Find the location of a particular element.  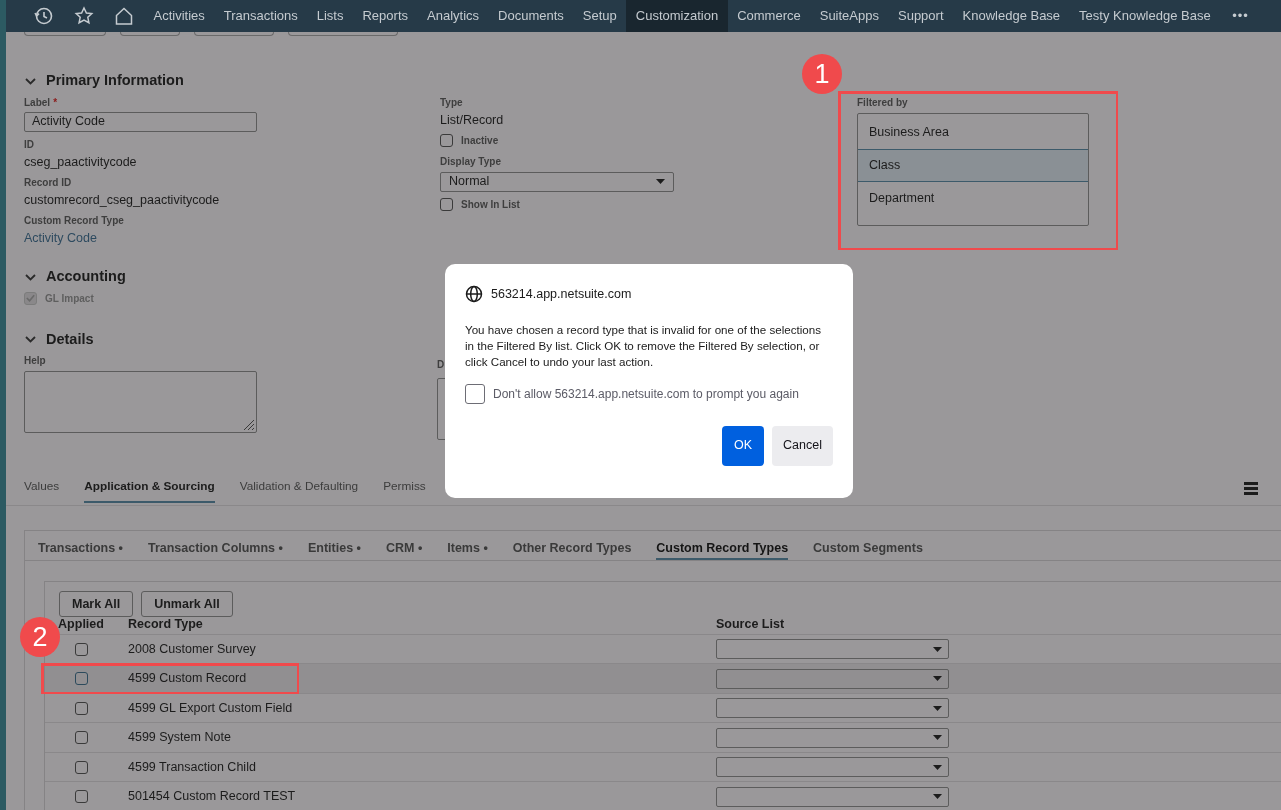

nav-item: Lists is located at coordinates (330, 16).